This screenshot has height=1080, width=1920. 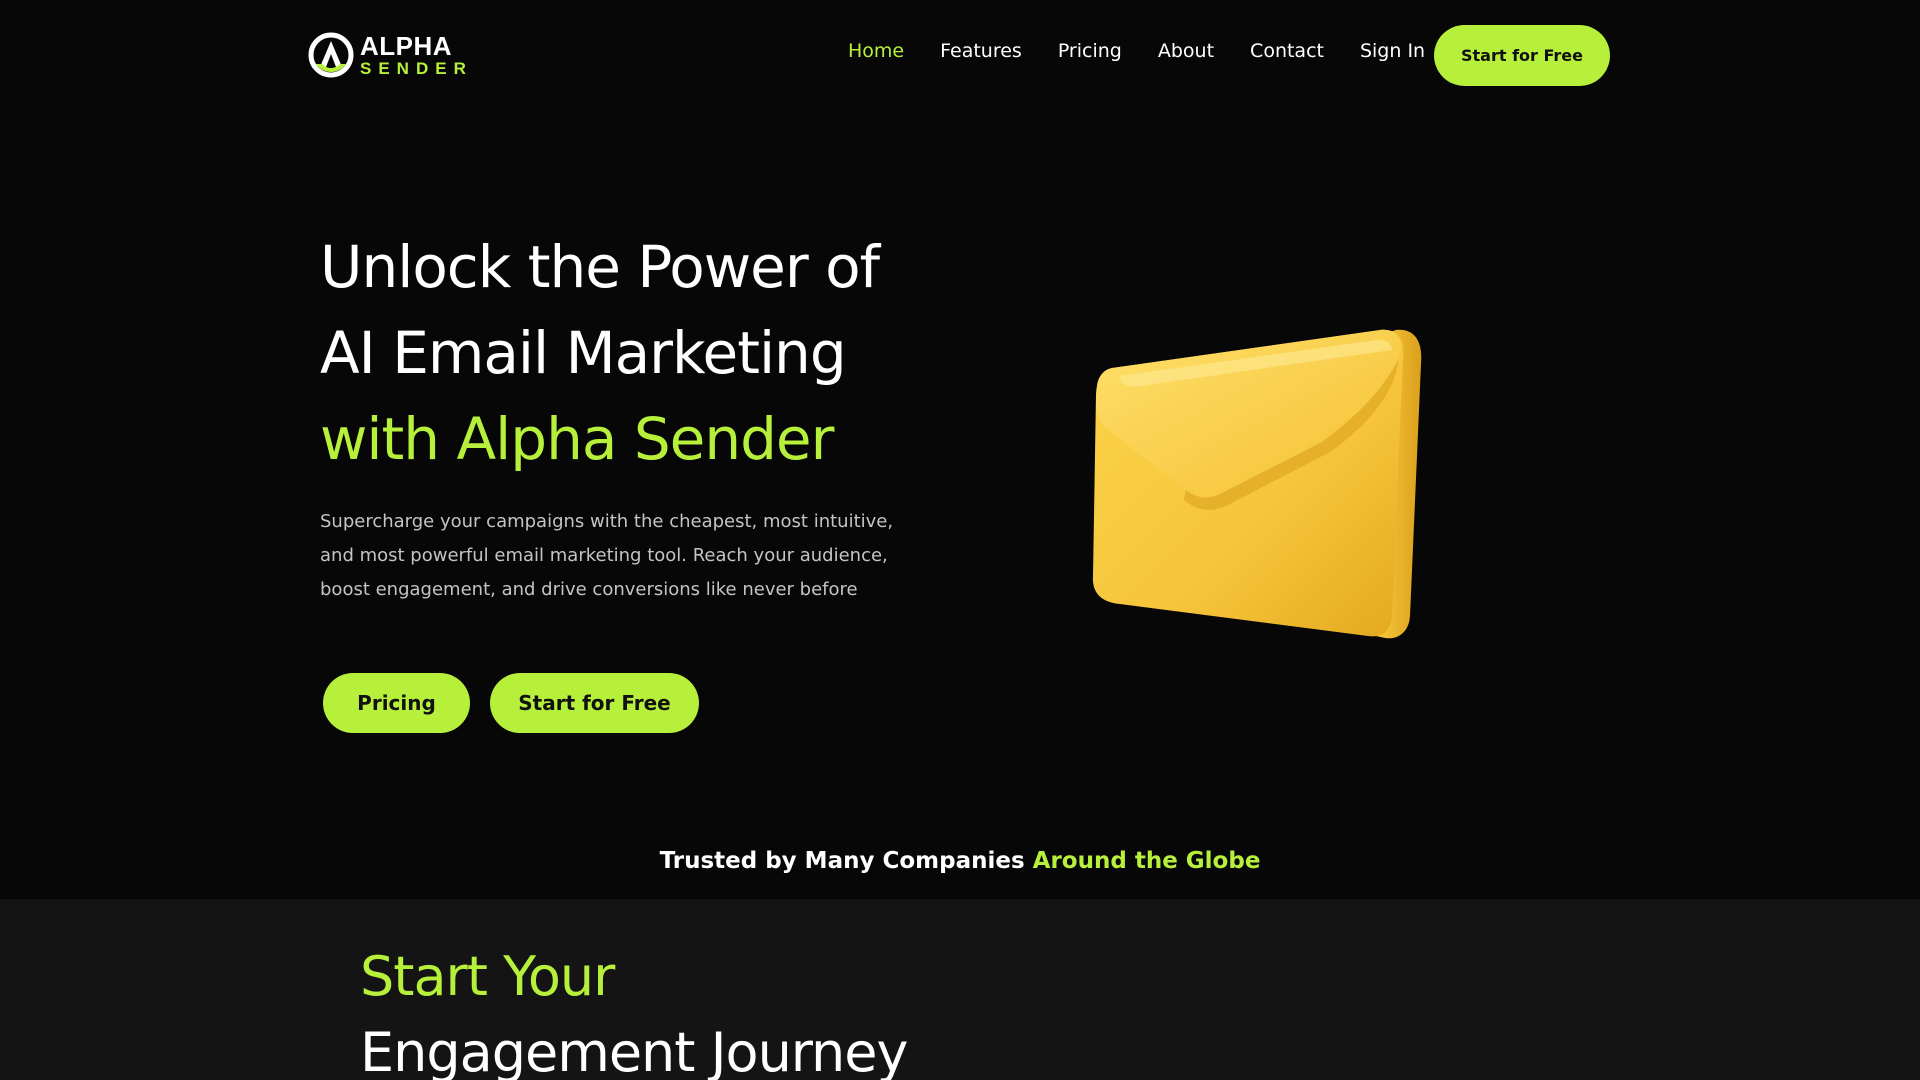 What do you see at coordinates (600, 267) in the screenshot?
I see `hero-title-line-1: Unlock the Power of` at bounding box center [600, 267].